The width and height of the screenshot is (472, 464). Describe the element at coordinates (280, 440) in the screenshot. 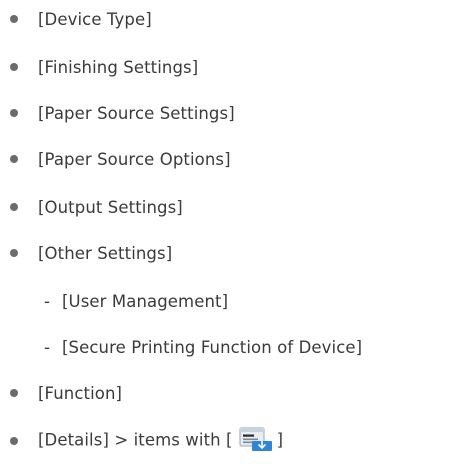

I see `details-label-suffix: ]` at that location.